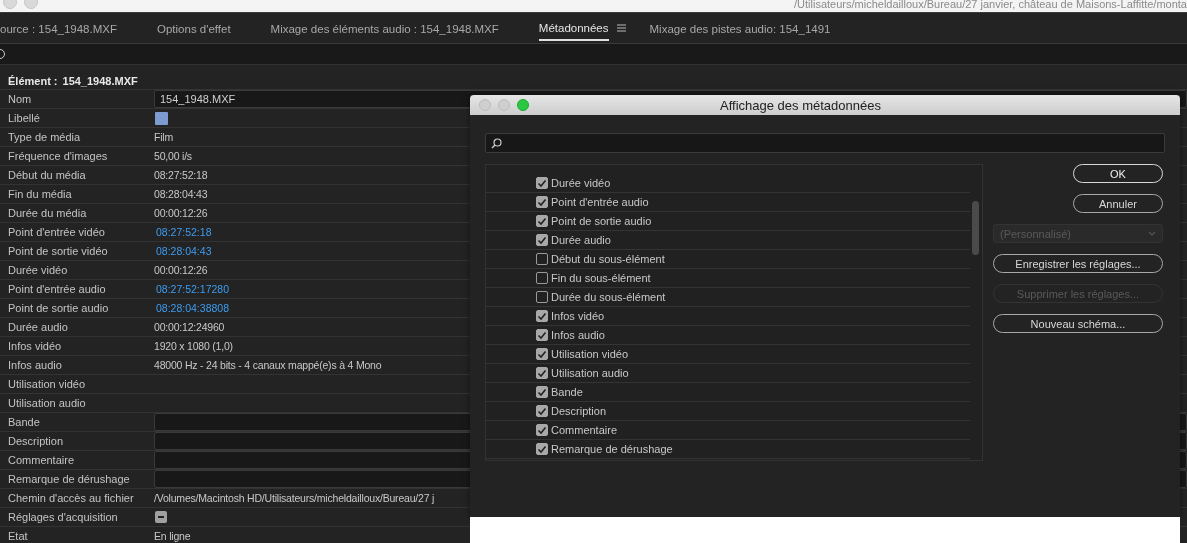 The width and height of the screenshot is (1187, 543). What do you see at coordinates (56, 232) in the screenshot?
I see `property-label: Point d'entrée vidéo` at bounding box center [56, 232].